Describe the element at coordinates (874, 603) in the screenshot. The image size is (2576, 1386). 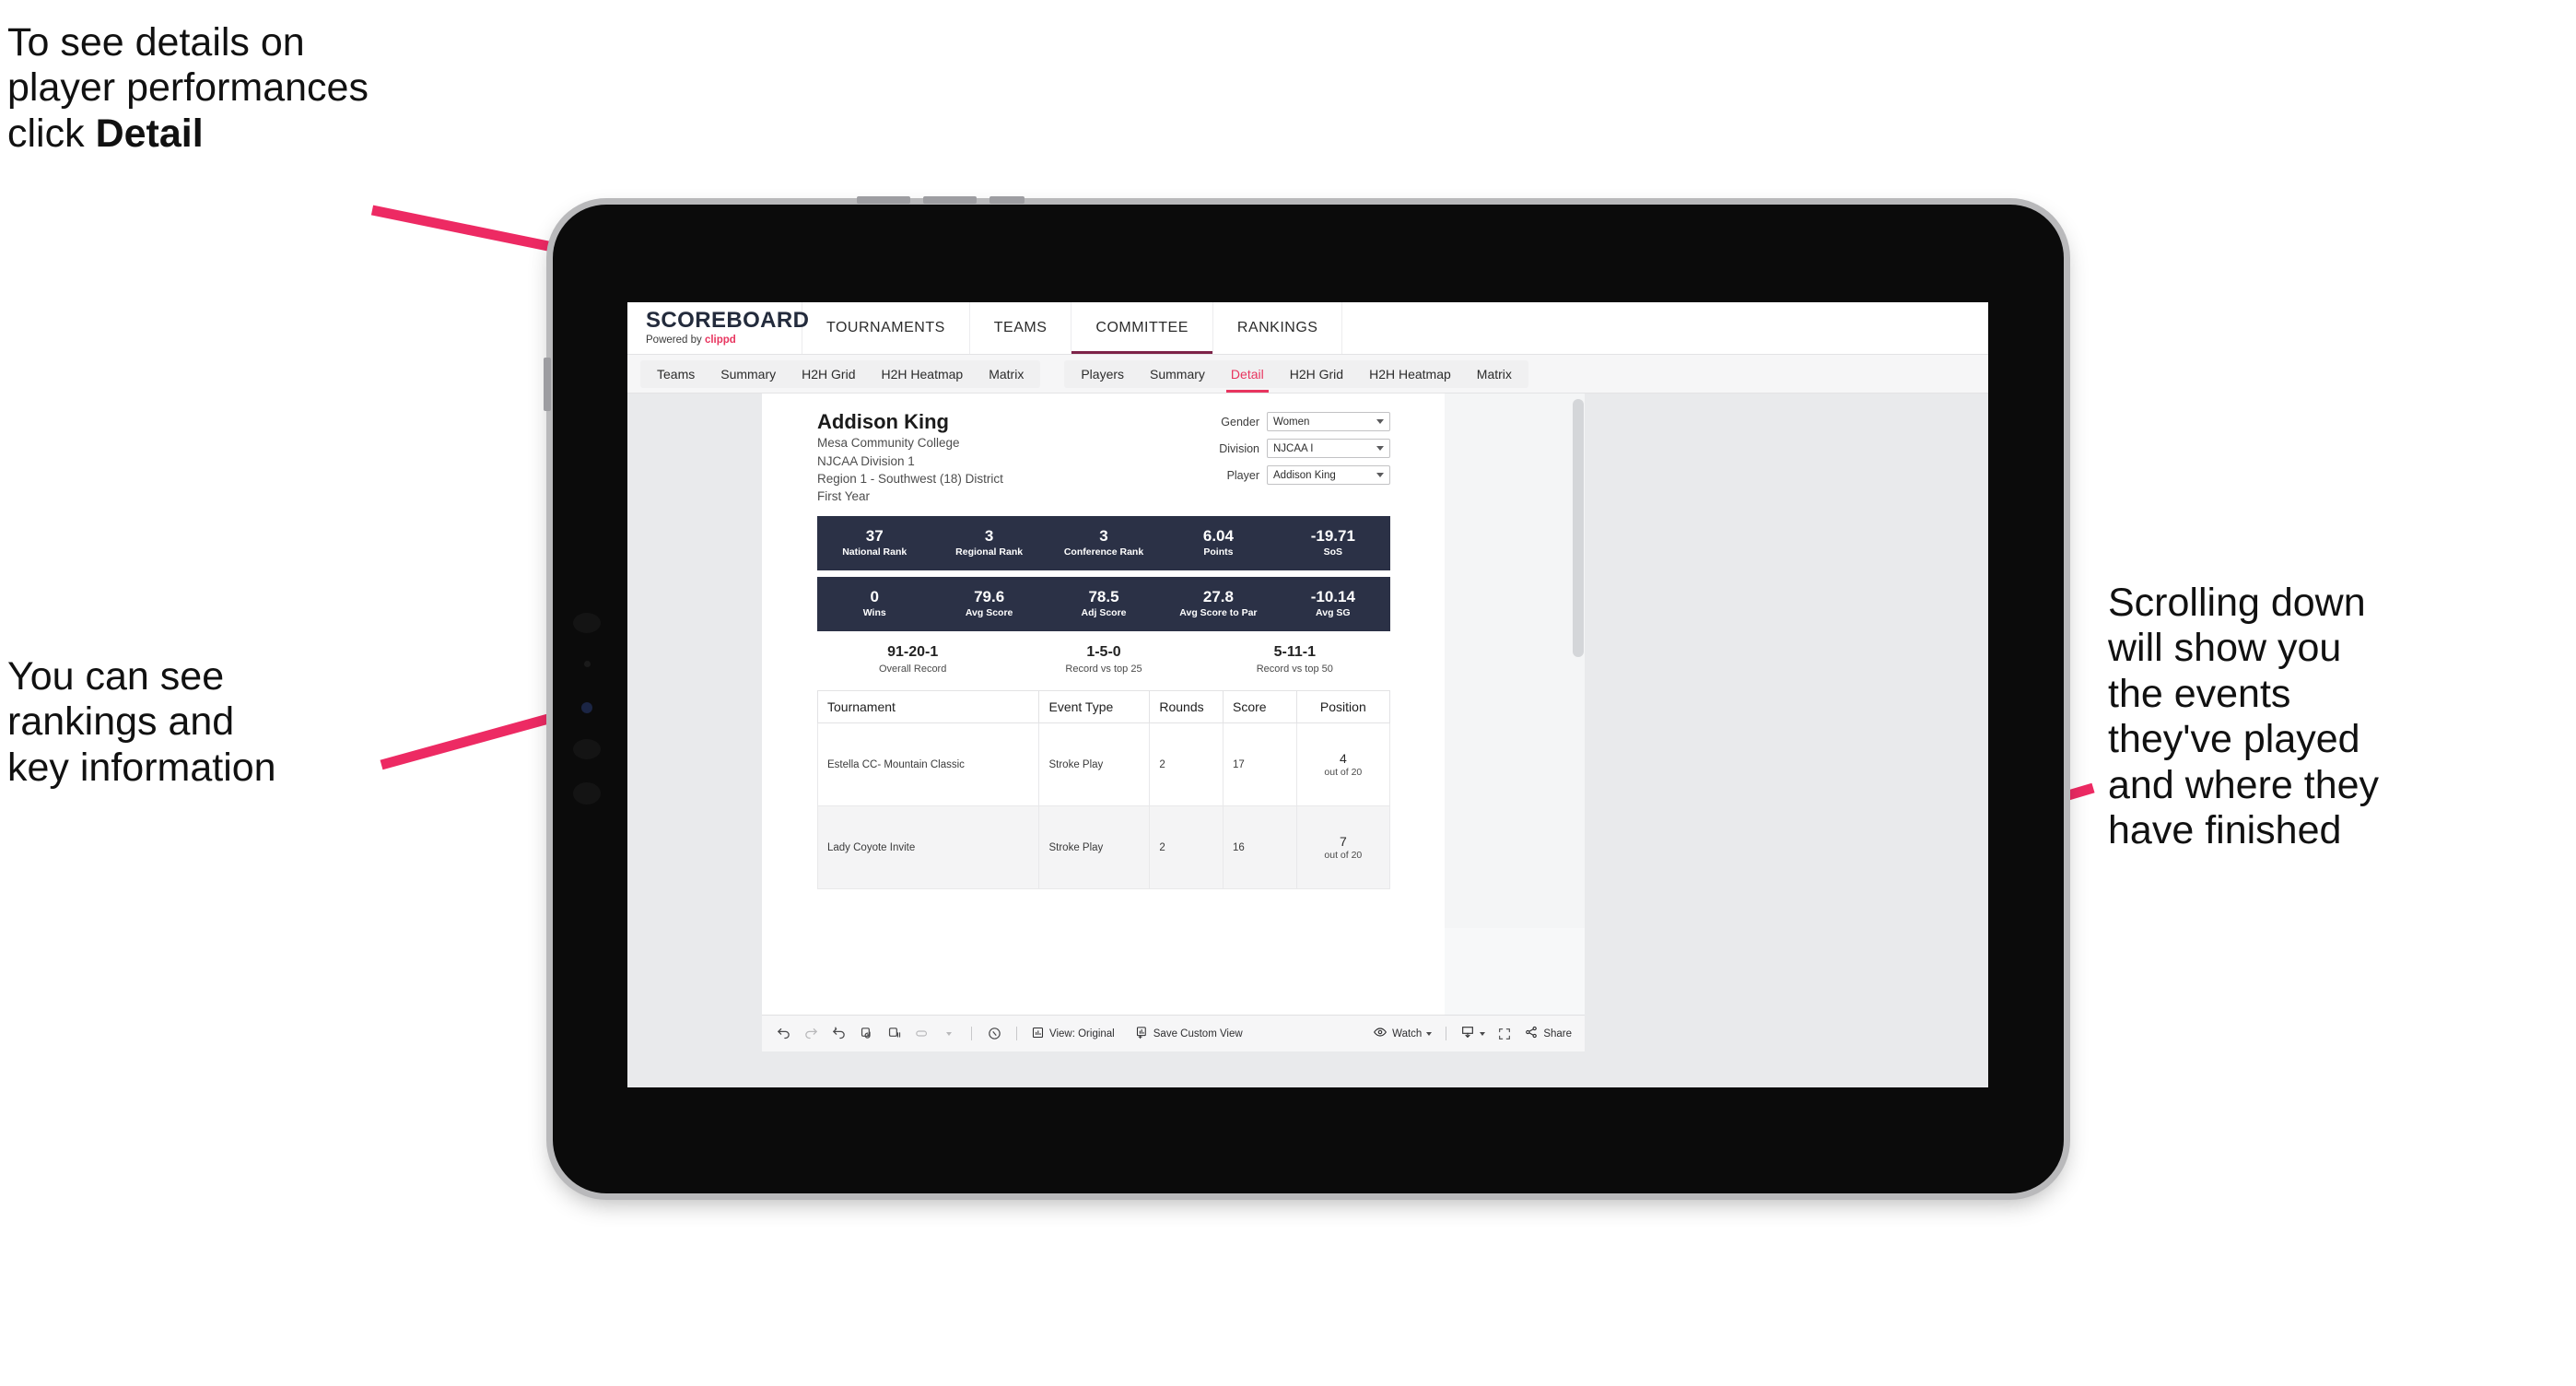
I see `stat-wins: 0 Wins` at that location.